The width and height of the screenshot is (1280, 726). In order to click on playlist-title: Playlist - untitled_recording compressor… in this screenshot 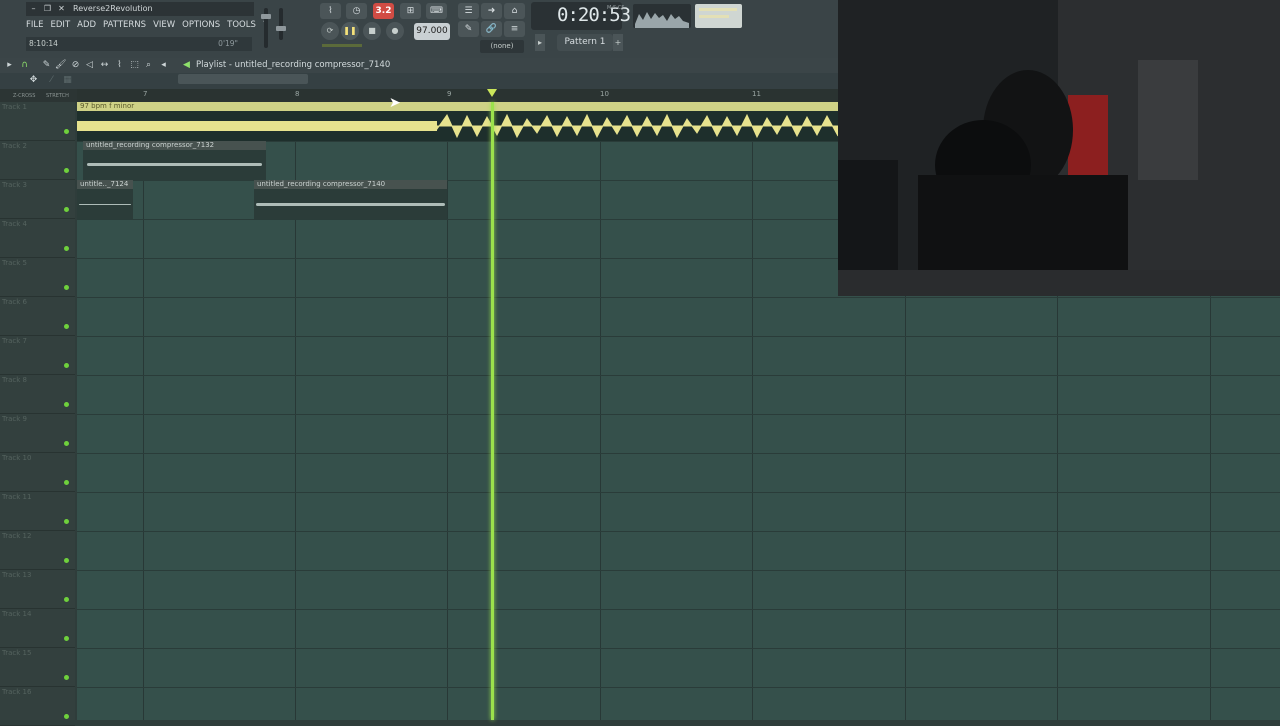, I will do `click(293, 65)`.